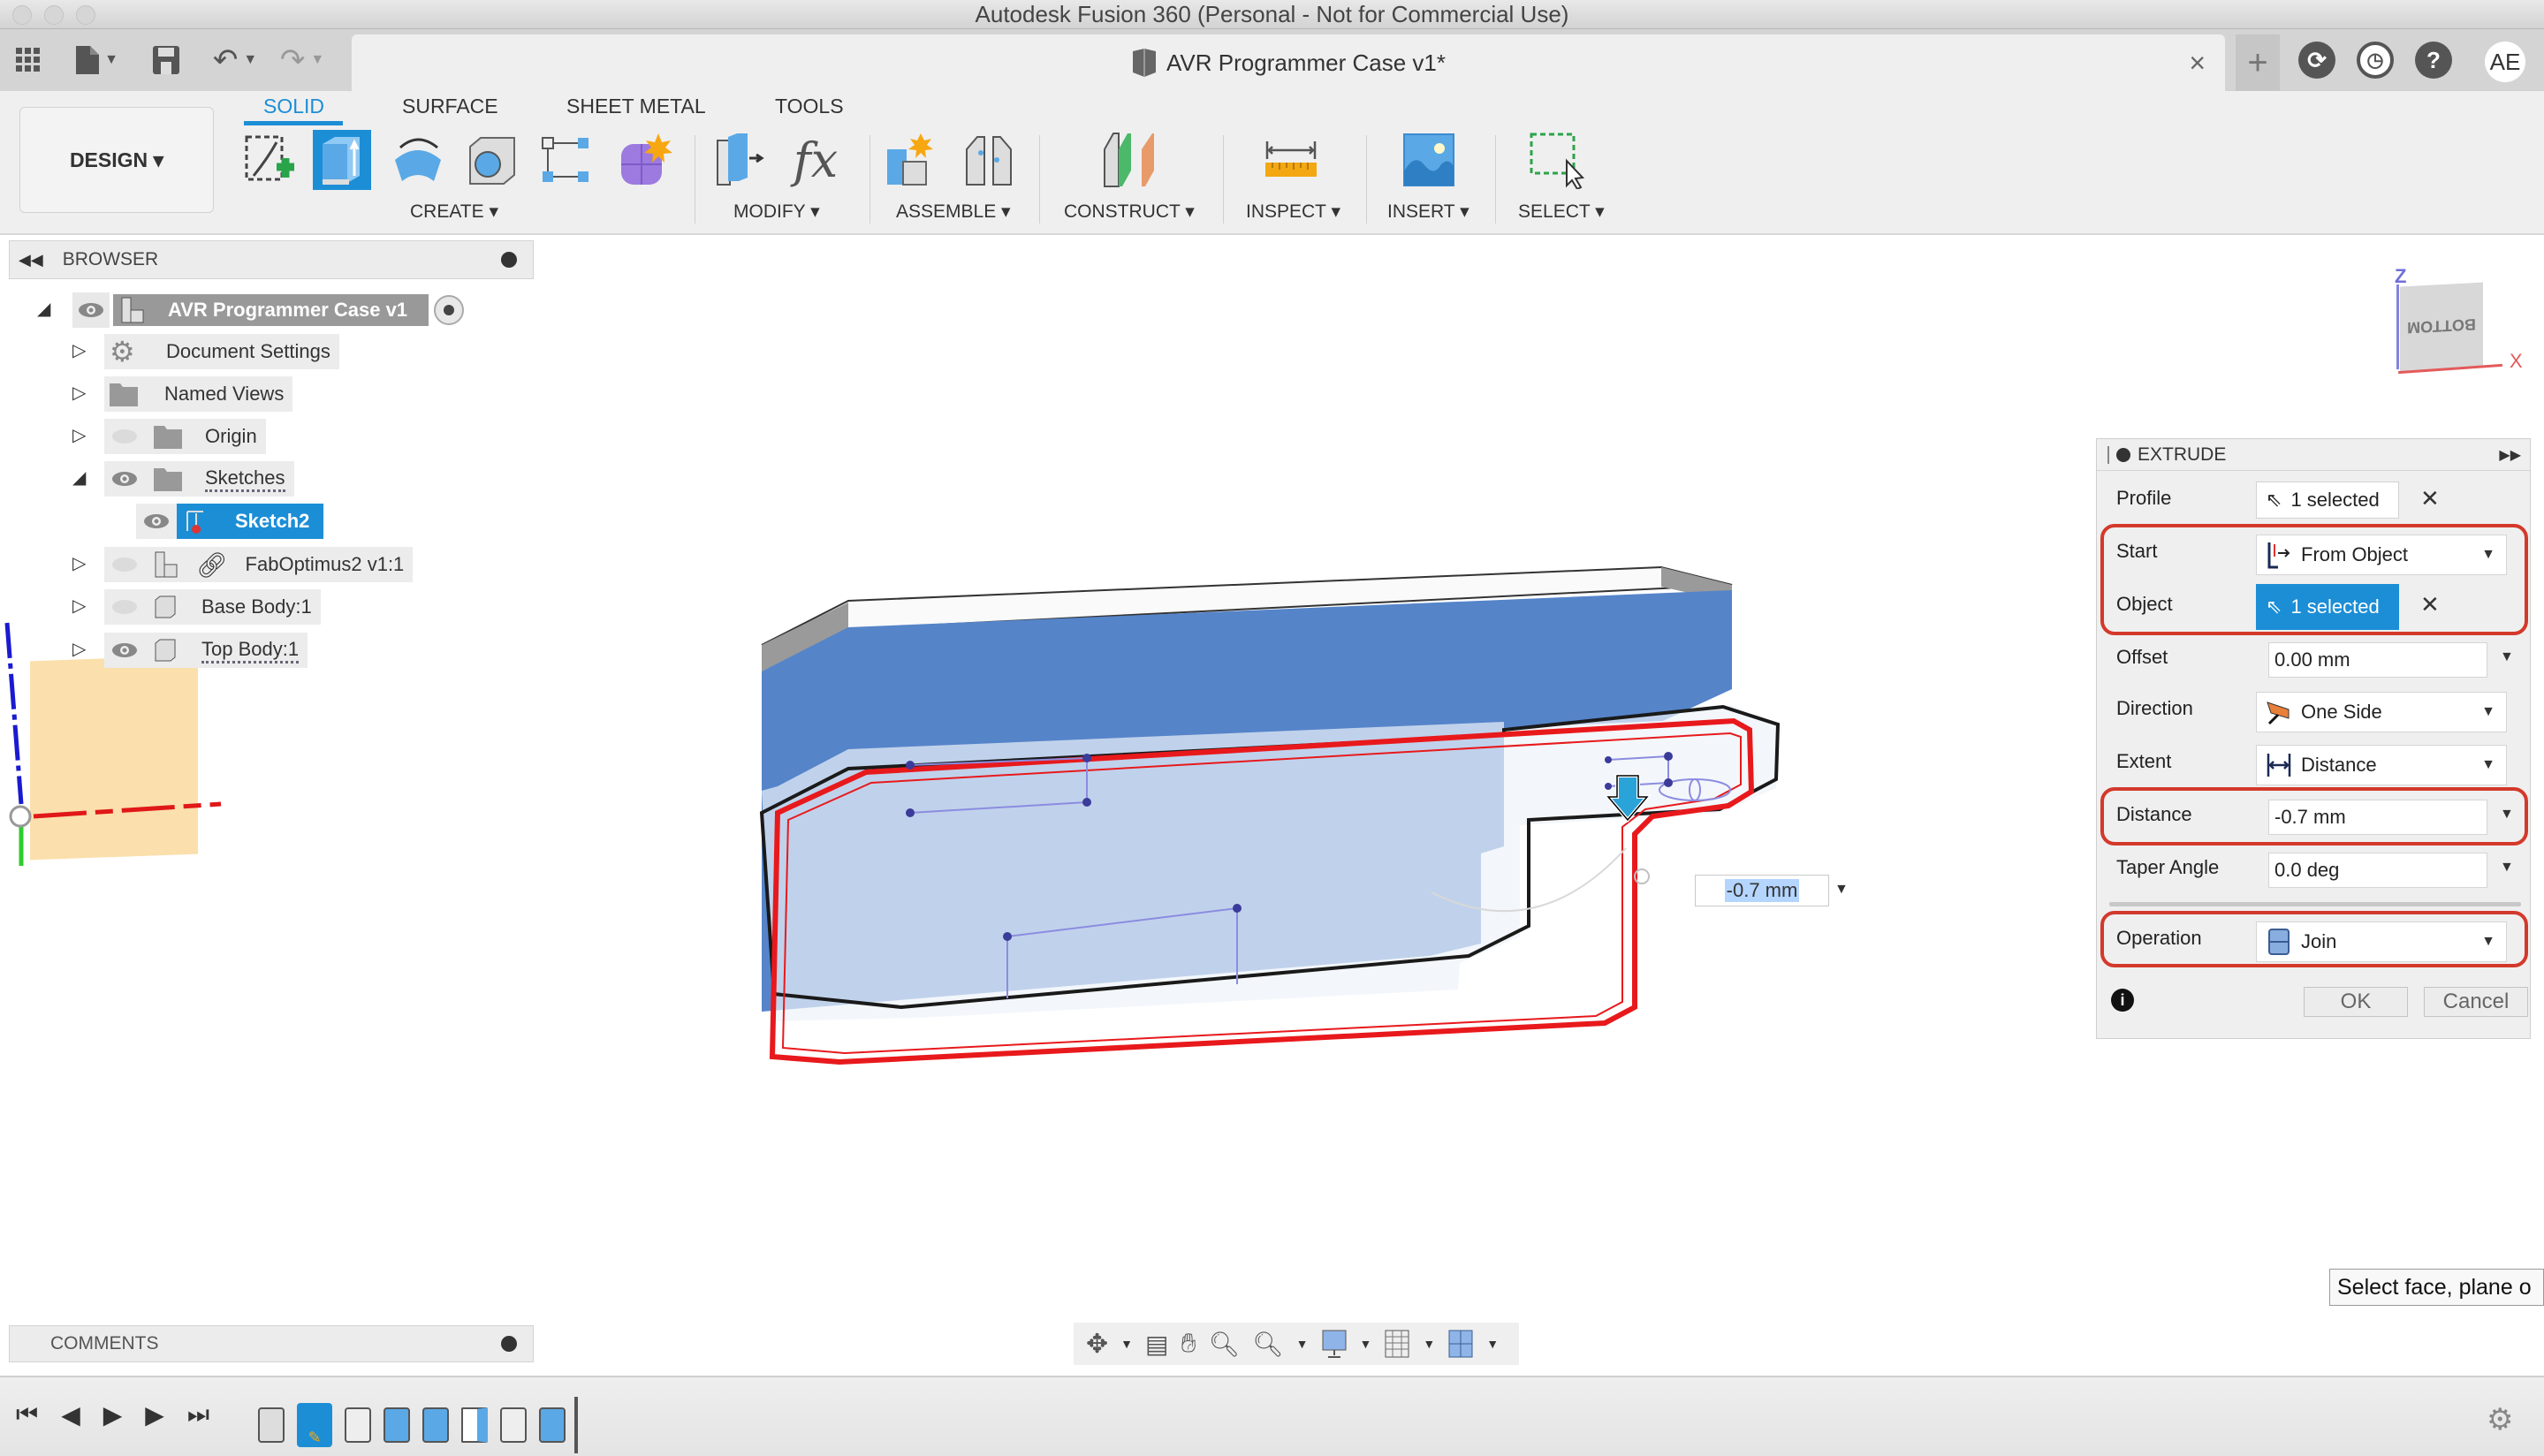  Describe the element at coordinates (954, 212) in the screenshot. I see `assemble-menu: ASSEMBLE ▾` at that location.